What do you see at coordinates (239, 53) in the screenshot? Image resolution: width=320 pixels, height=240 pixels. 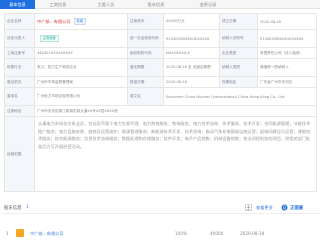 I see `type-label: 企业类型` at bounding box center [239, 53].